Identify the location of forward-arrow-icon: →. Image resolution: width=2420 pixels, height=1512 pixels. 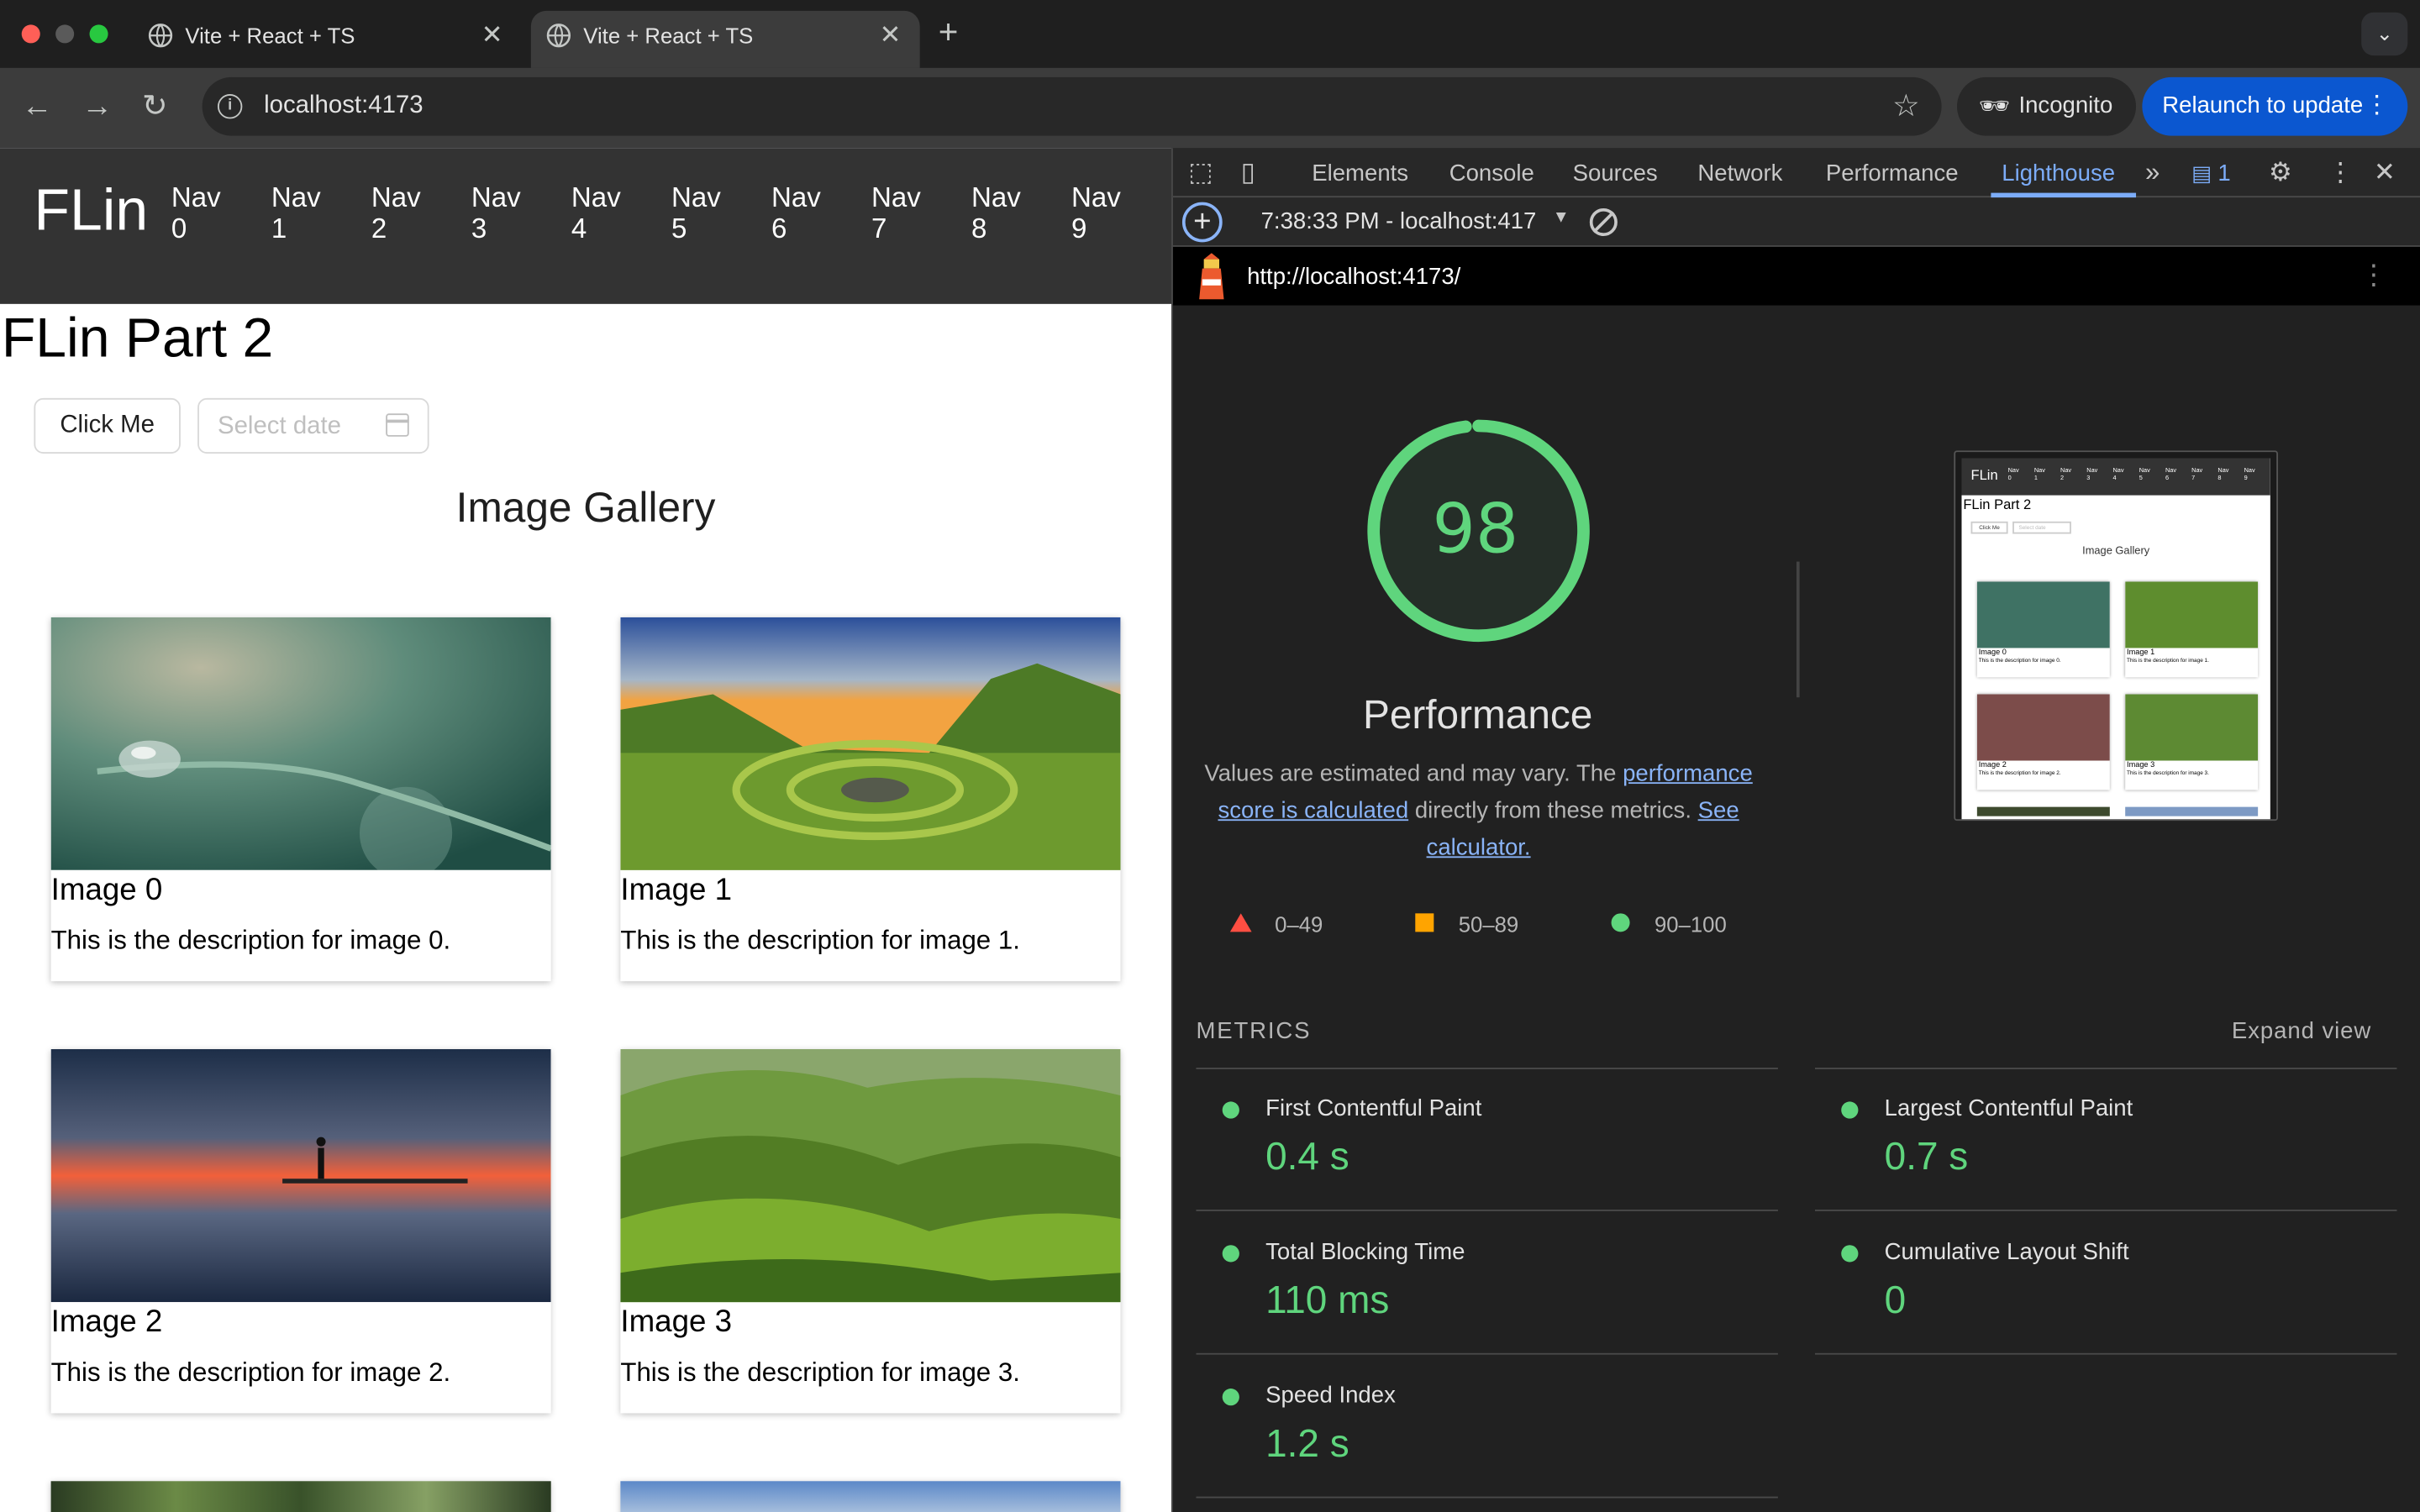
(97, 106).